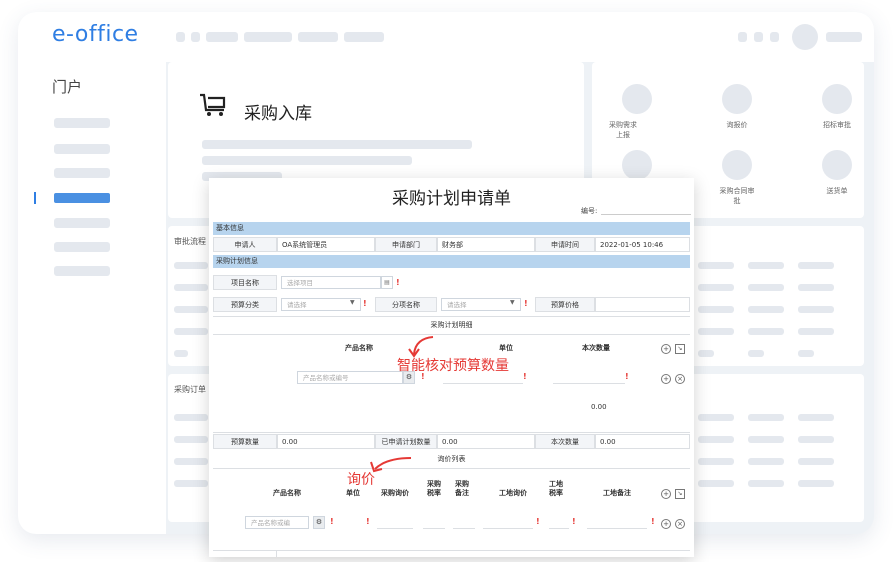 The image size is (895, 562). Describe the element at coordinates (589, 383) in the screenshot. I see `qty-input-line` at that location.